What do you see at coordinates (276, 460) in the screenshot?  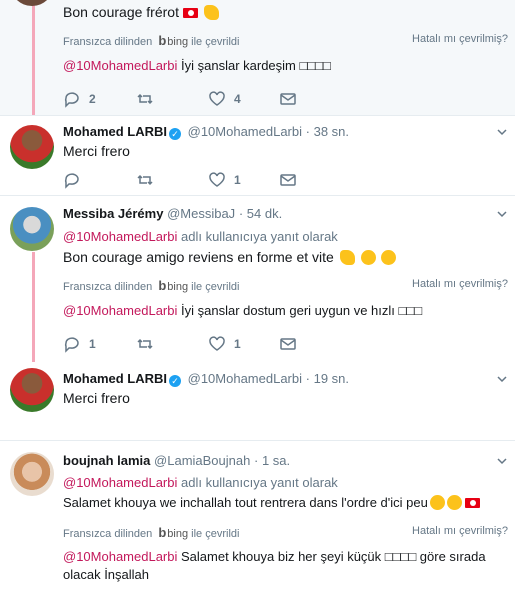 I see `timestamp: 1 sa.` at bounding box center [276, 460].